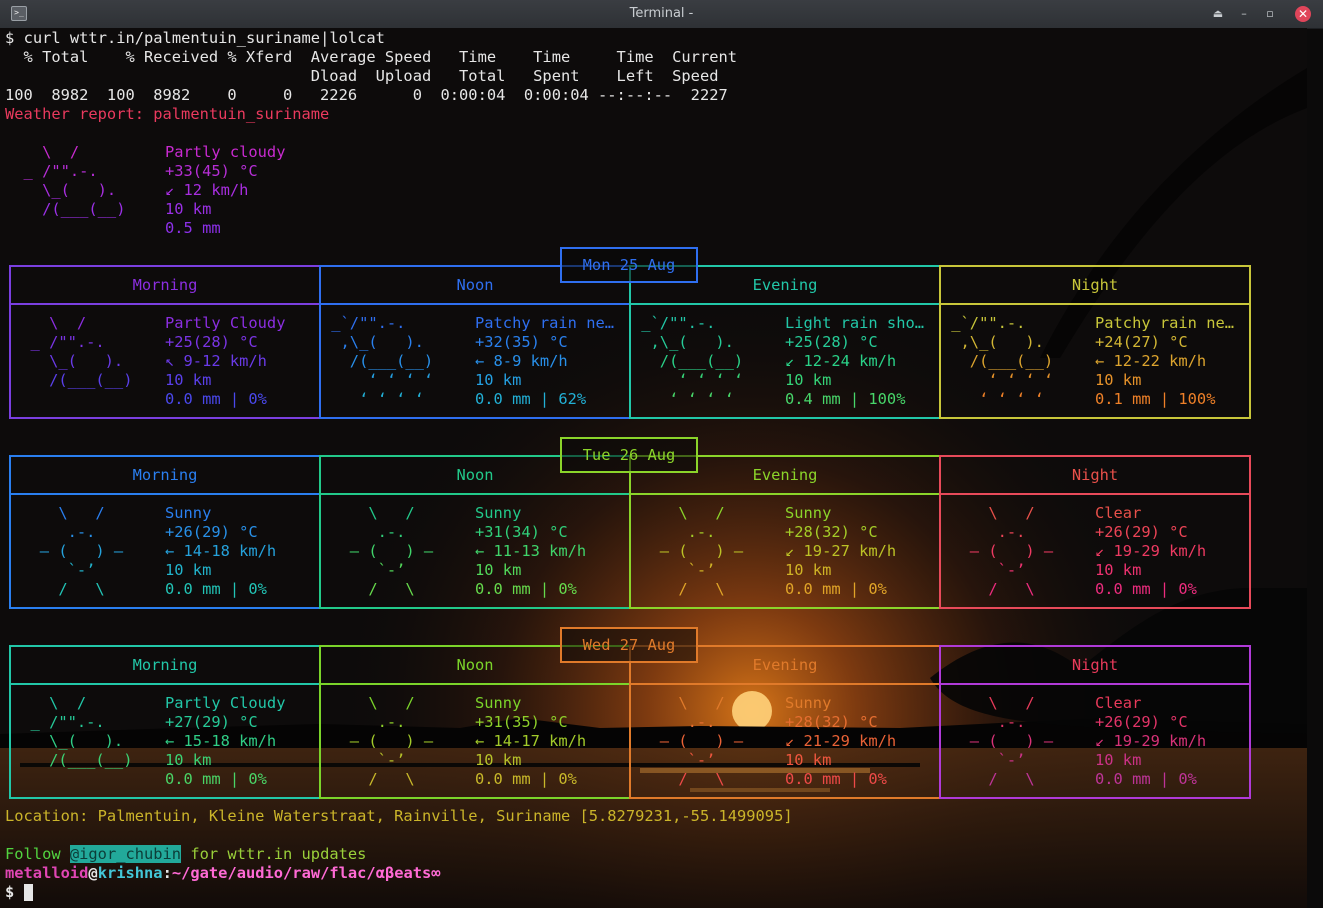 The width and height of the screenshot is (1323, 908). Describe the element at coordinates (225, 152) in the screenshot. I see `current-condition: Partly cloudy` at that location.